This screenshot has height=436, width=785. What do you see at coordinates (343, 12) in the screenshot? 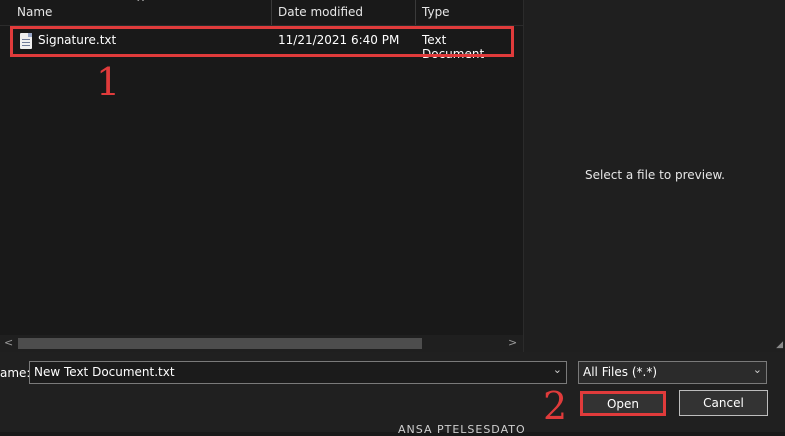
I see `column-header-date-modified: Date modified` at bounding box center [343, 12].